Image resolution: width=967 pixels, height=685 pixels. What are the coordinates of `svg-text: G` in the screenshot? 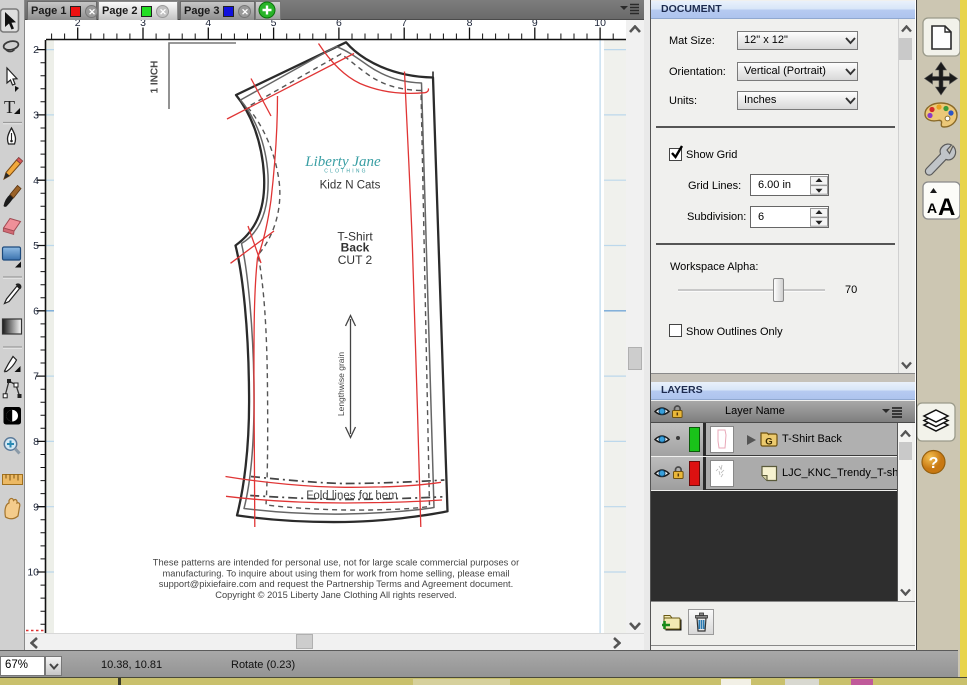 It's located at (768, 442).